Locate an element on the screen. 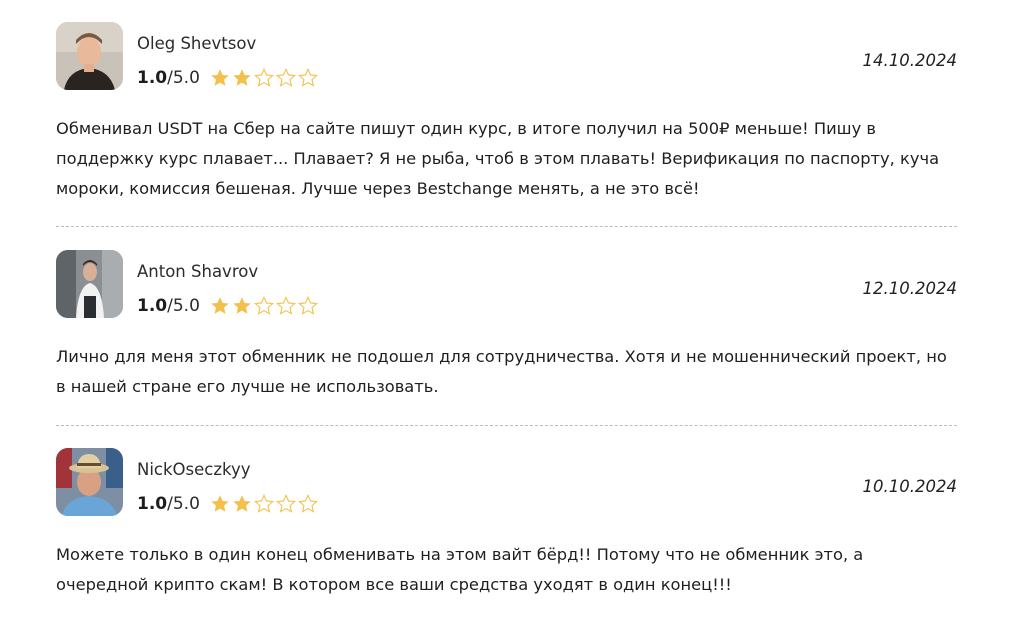 This screenshot has height=623, width=1024. review-date: 14.10.2024 is located at coordinates (909, 60).